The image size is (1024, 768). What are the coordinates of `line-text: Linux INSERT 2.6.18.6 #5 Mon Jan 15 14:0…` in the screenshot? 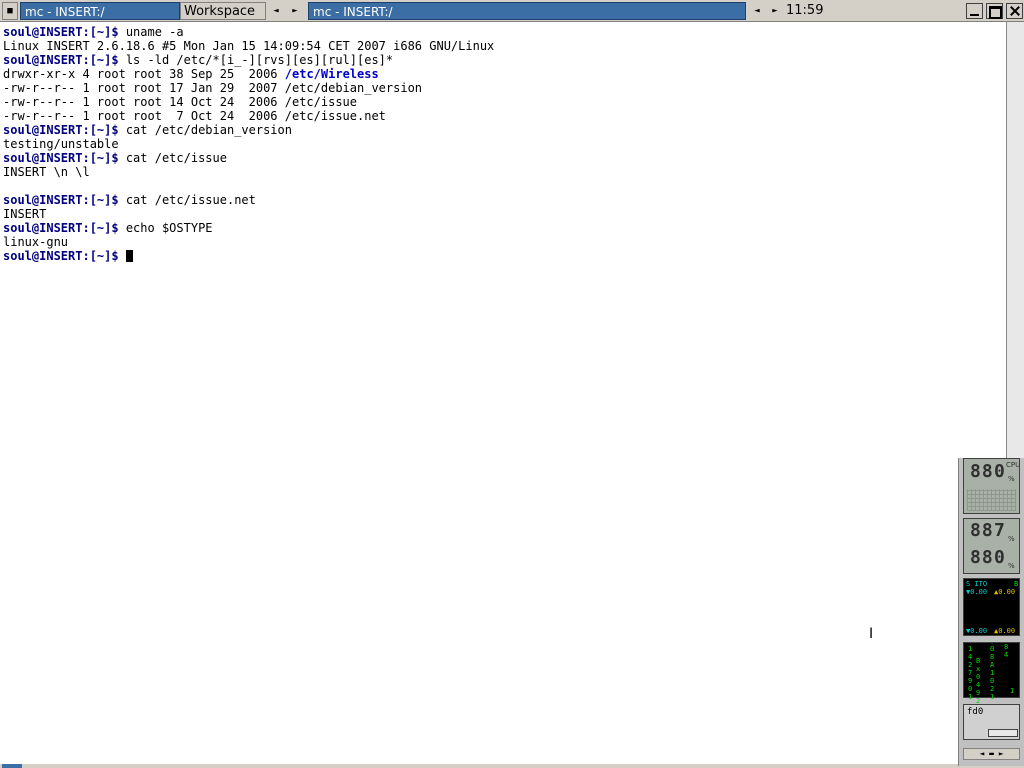 It's located at (249, 46).